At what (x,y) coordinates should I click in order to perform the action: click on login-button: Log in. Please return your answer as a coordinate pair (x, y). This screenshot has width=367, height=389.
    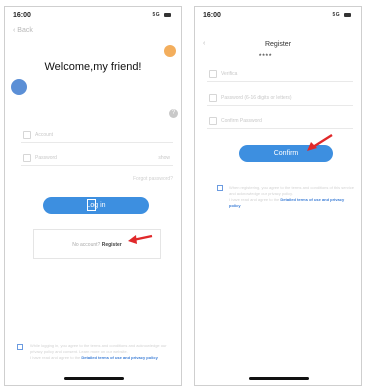
    Looking at the image, I should click on (96, 205).